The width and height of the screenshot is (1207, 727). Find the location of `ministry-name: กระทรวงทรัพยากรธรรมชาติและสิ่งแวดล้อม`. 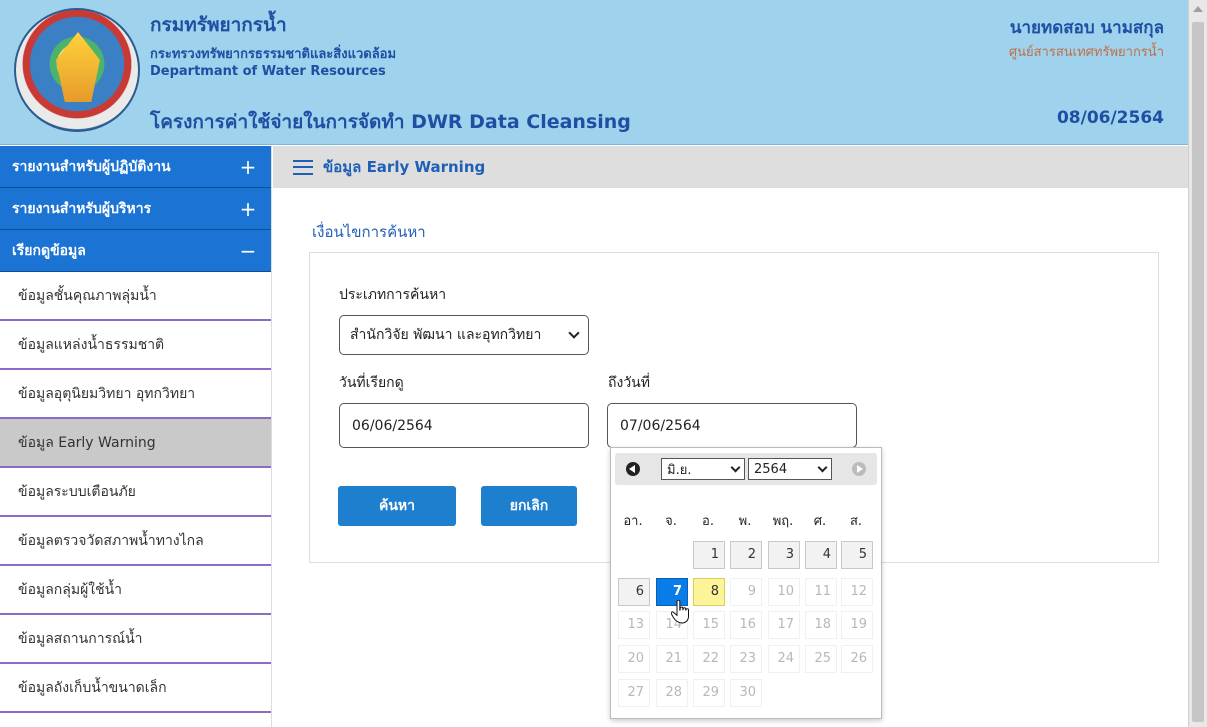

ministry-name: กระทรวงทรัพยากรธรรมชาติและสิ่งแวดล้อม is located at coordinates (273, 54).